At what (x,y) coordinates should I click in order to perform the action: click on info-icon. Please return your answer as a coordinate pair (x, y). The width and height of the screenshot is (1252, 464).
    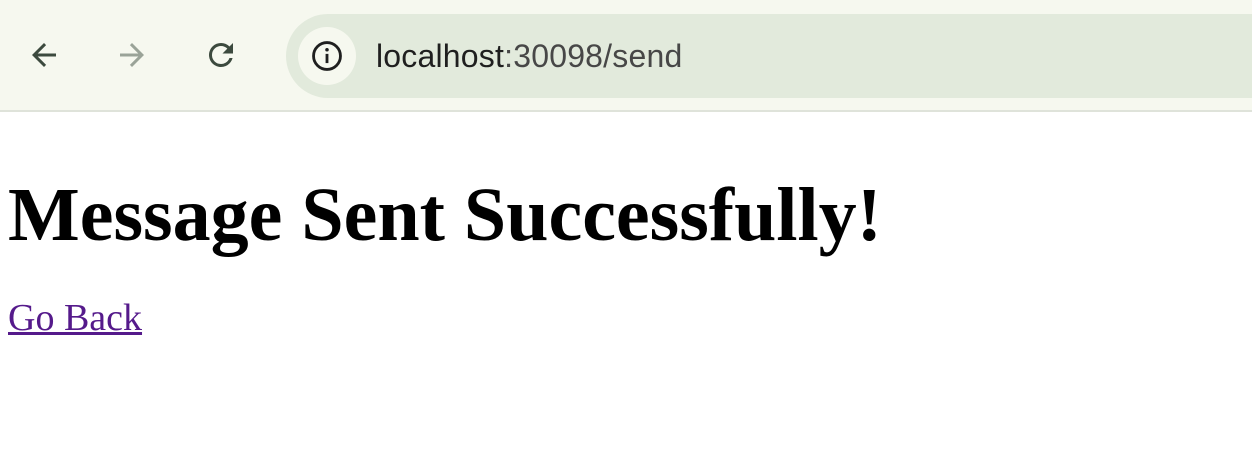
    Looking at the image, I should click on (327, 56).